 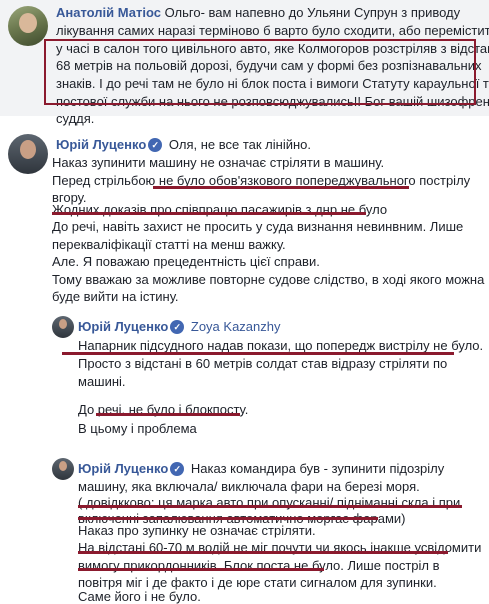 What do you see at coordinates (239, 144) in the screenshot?
I see `comment-text-line: Оля, не все так лінійно.` at bounding box center [239, 144].